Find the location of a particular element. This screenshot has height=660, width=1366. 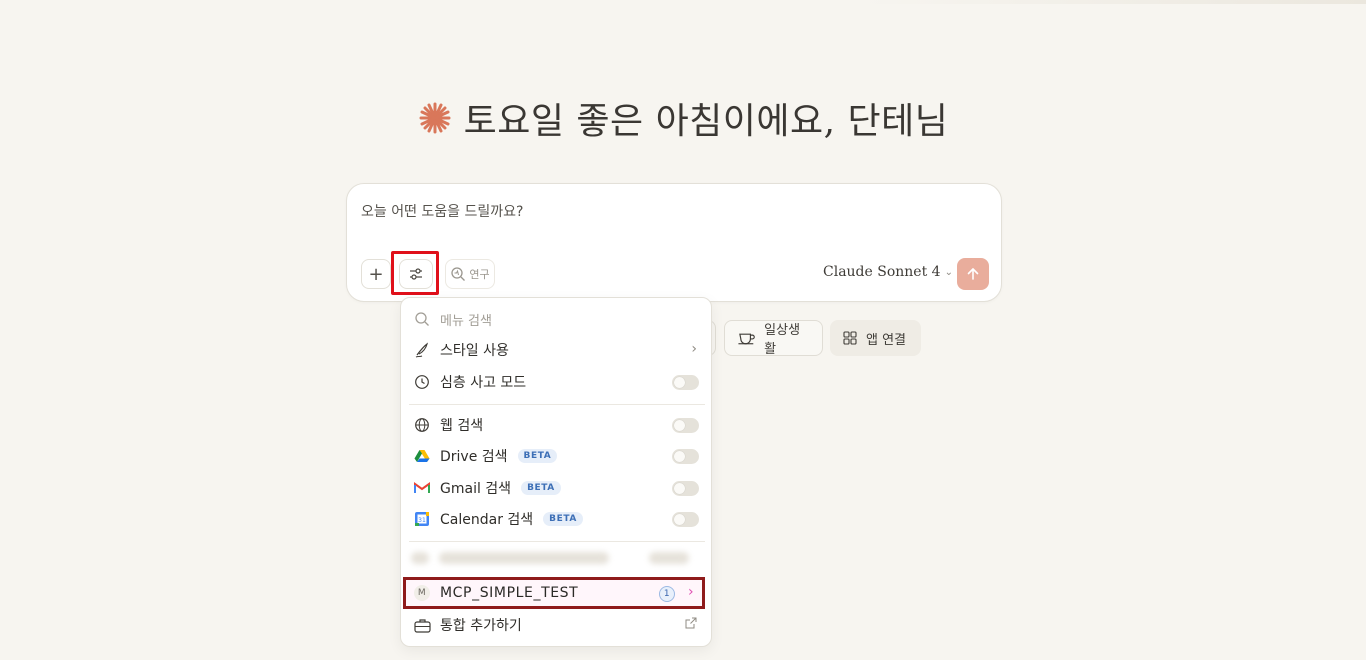

suggestion-chip-connect-apps: 앱 연결 is located at coordinates (875, 338).